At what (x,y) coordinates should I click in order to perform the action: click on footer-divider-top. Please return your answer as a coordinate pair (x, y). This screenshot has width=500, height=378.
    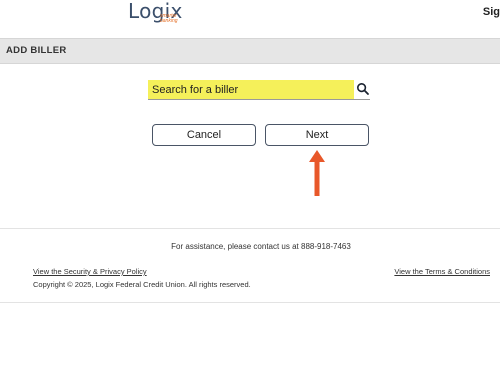
    Looking at the image, I should click on (250, 228).